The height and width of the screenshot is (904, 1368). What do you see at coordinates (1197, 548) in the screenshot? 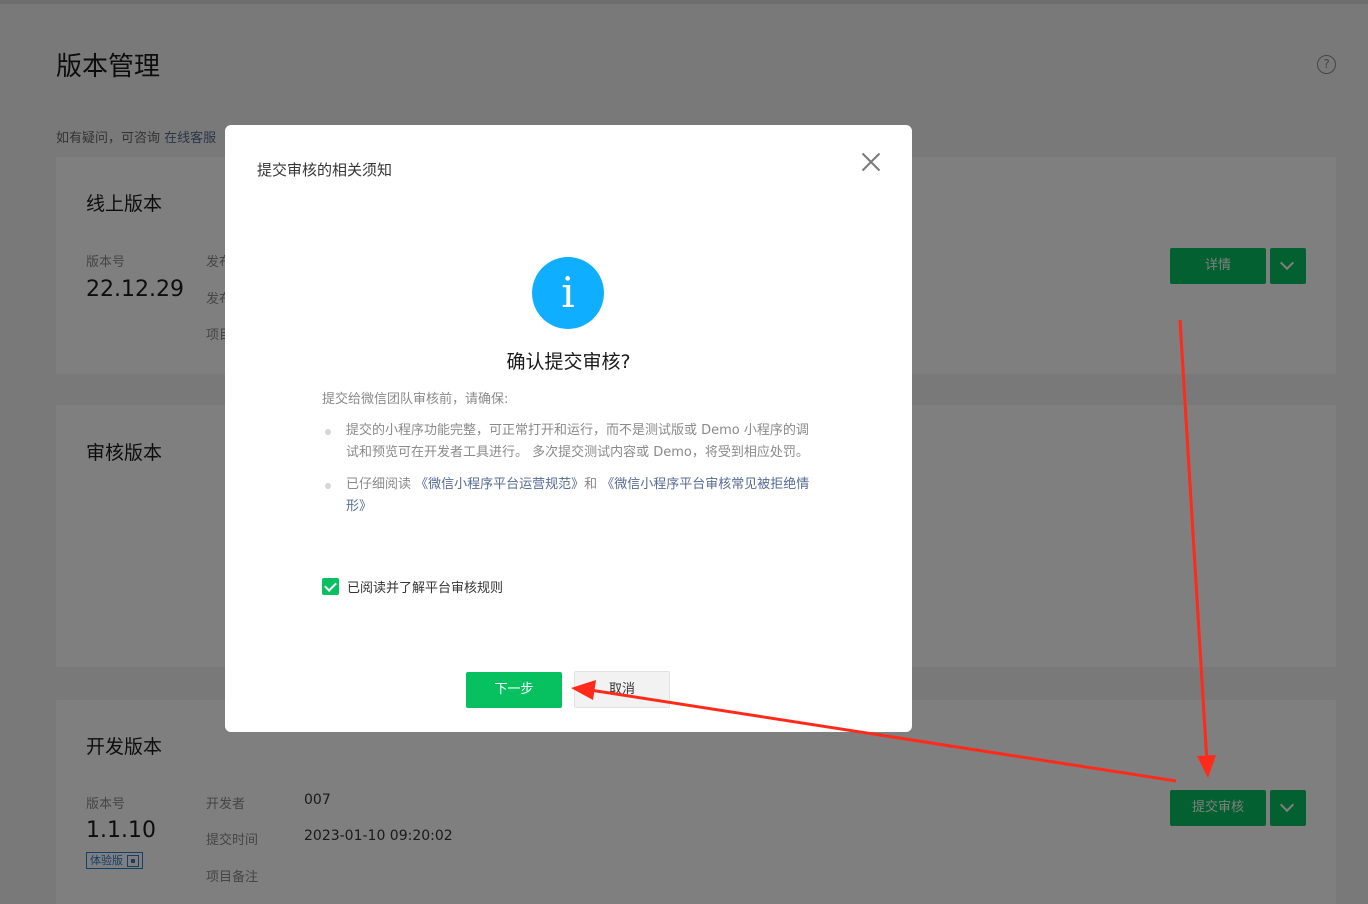
I see `arrow-down-to-submit` at bounding box center [1197, 548].